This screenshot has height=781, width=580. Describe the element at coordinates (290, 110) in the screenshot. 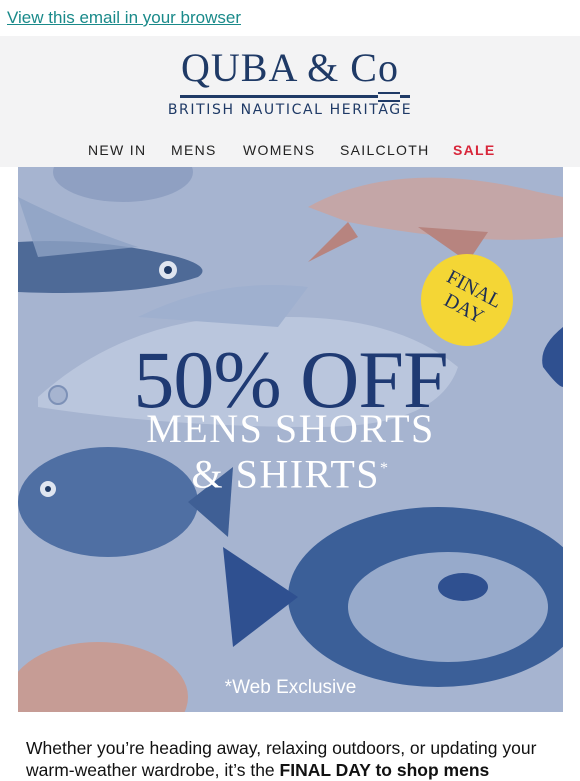

I see `brand-tagline: BRITISH NAUTICAL HERITAGE` at that location.